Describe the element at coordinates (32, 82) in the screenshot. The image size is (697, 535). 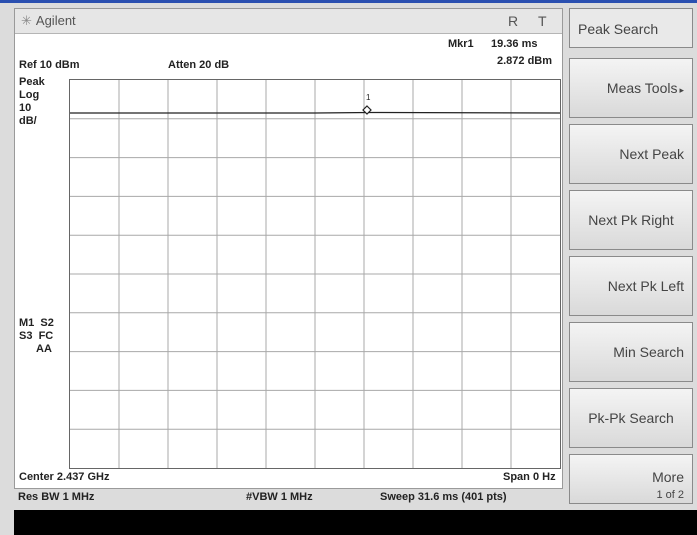
I see `detector-label: Peak` at that location.